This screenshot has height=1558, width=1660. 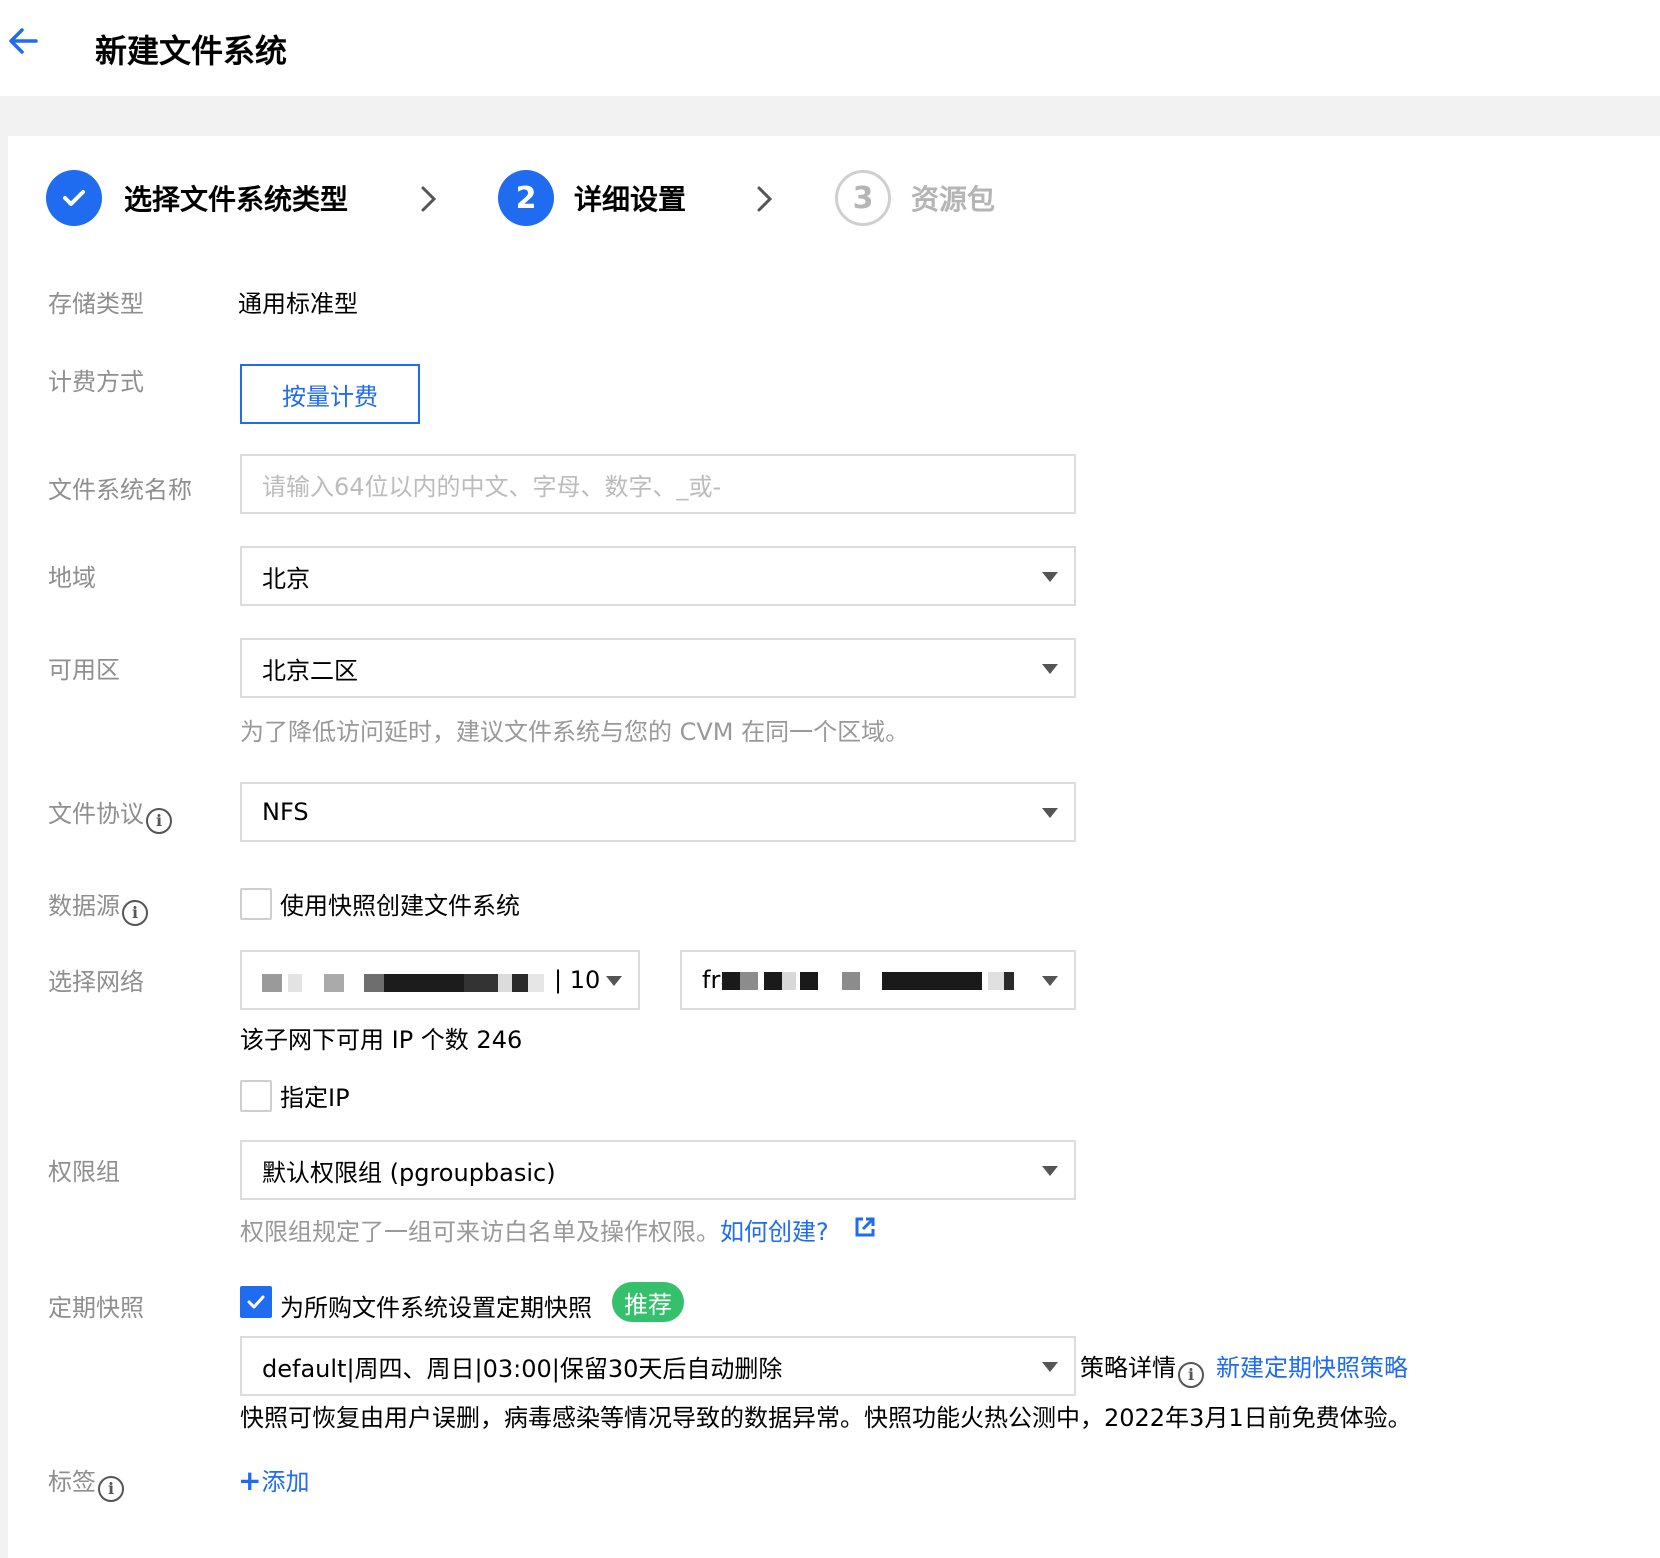 I want to click on step-2-circle: 2, so click(x=526, y=198).